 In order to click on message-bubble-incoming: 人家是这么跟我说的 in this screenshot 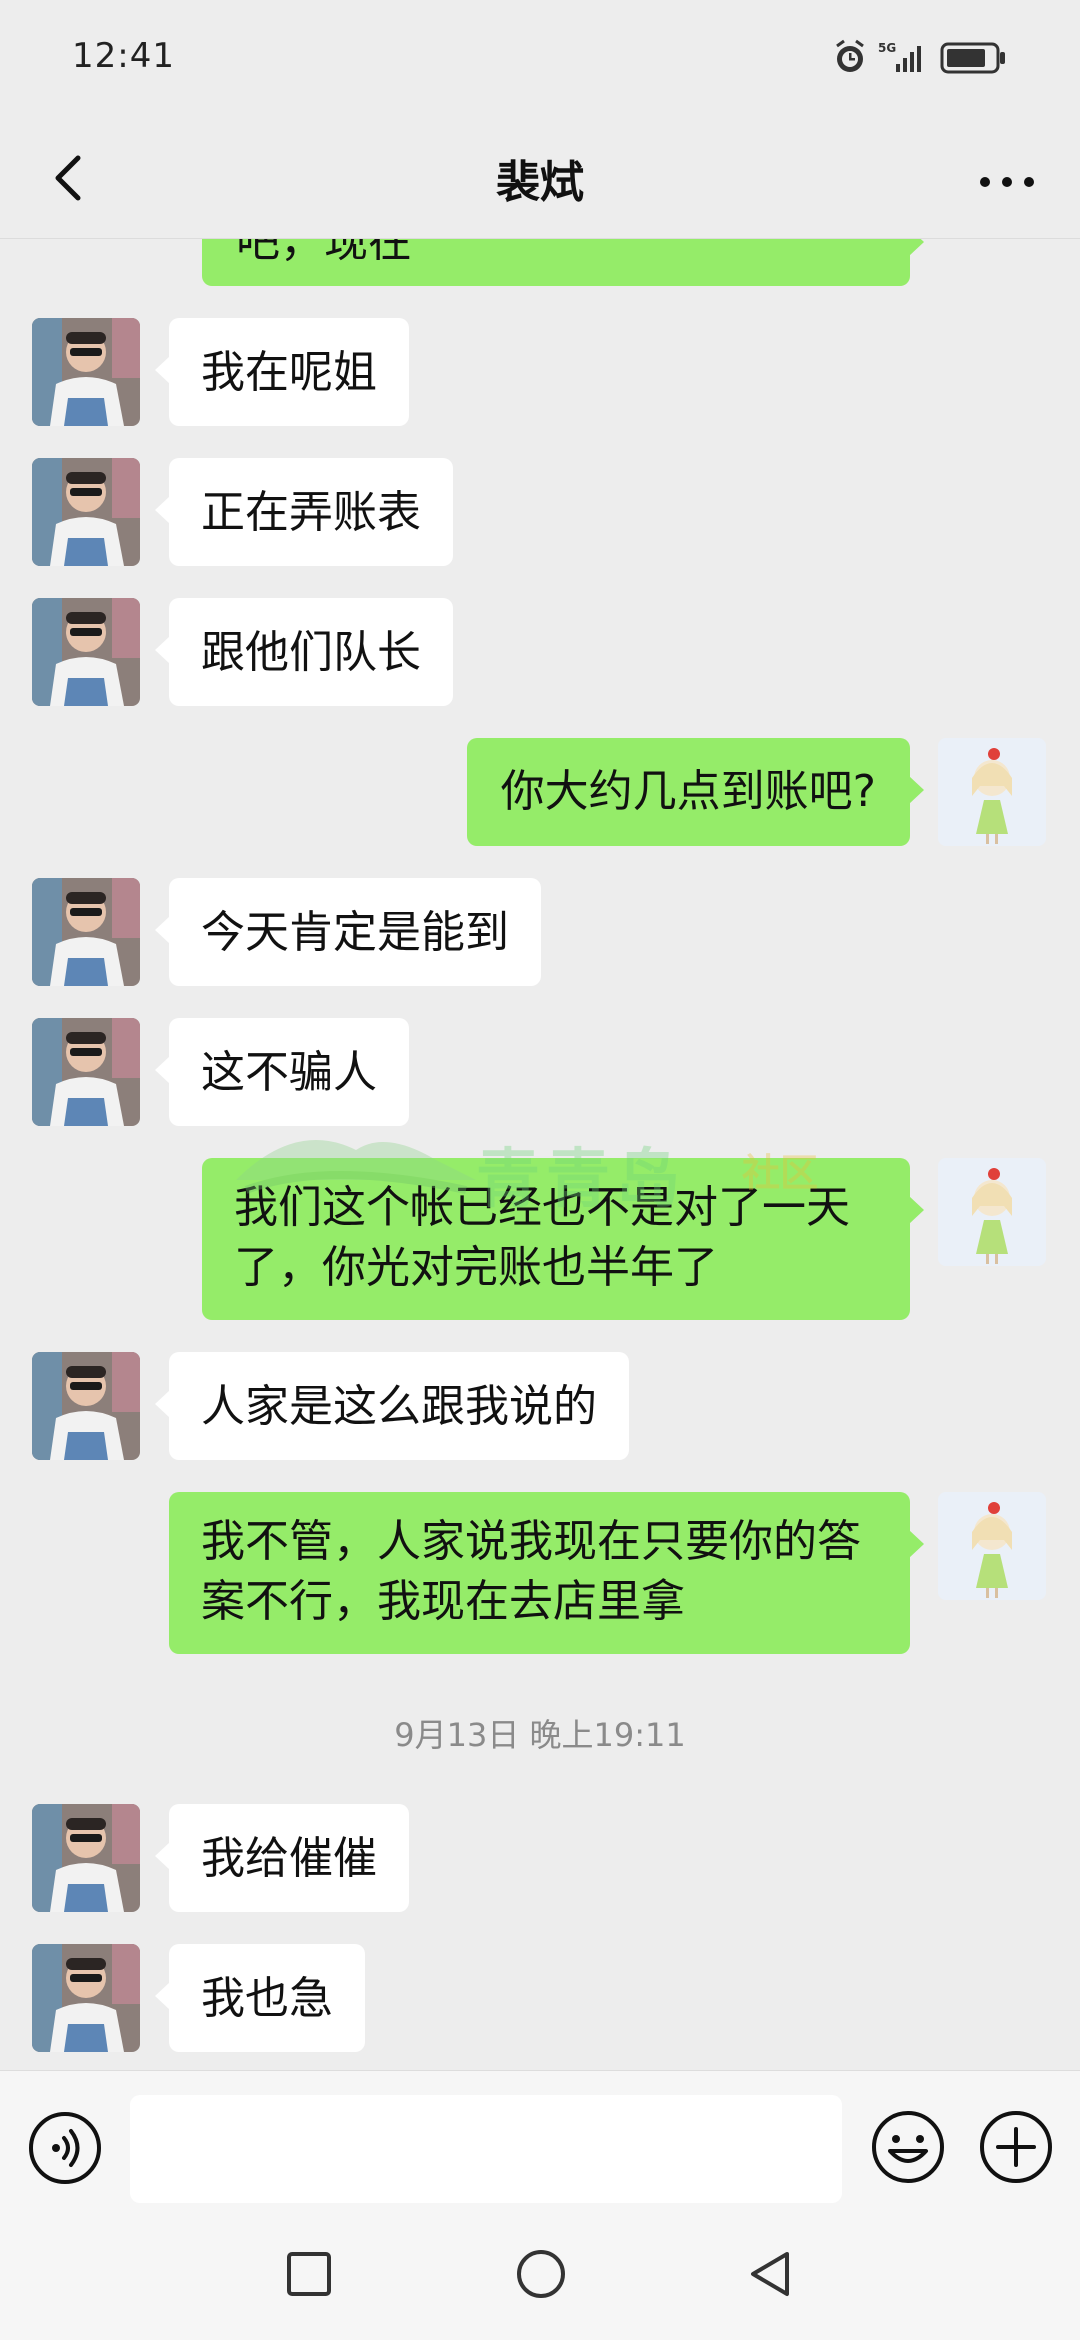, I will do `click(392, 1406)`.